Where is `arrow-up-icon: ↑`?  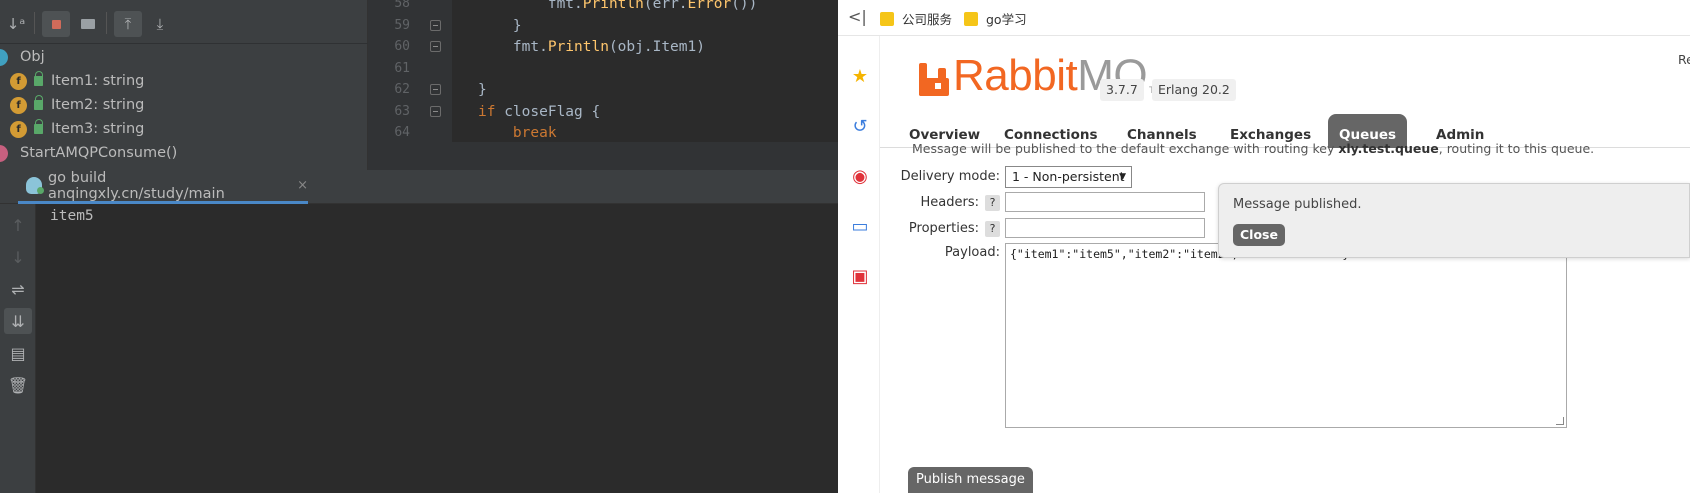
arrow-up-icon: ↑ is located at coordinates (18, 225).